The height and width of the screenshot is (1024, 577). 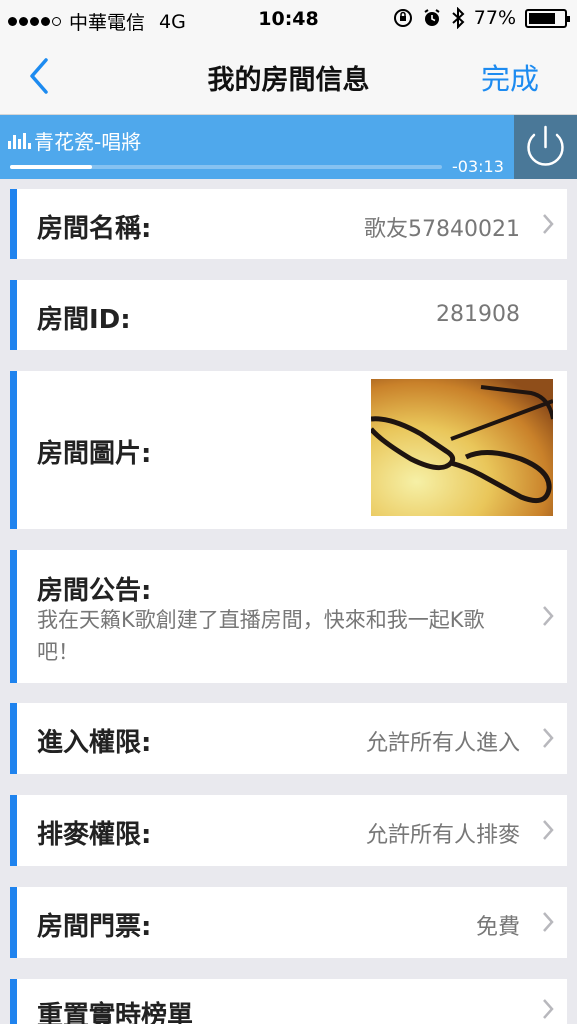 I want to click on queue-permission-label: 排麥權限:, so click(x=94, y=835).